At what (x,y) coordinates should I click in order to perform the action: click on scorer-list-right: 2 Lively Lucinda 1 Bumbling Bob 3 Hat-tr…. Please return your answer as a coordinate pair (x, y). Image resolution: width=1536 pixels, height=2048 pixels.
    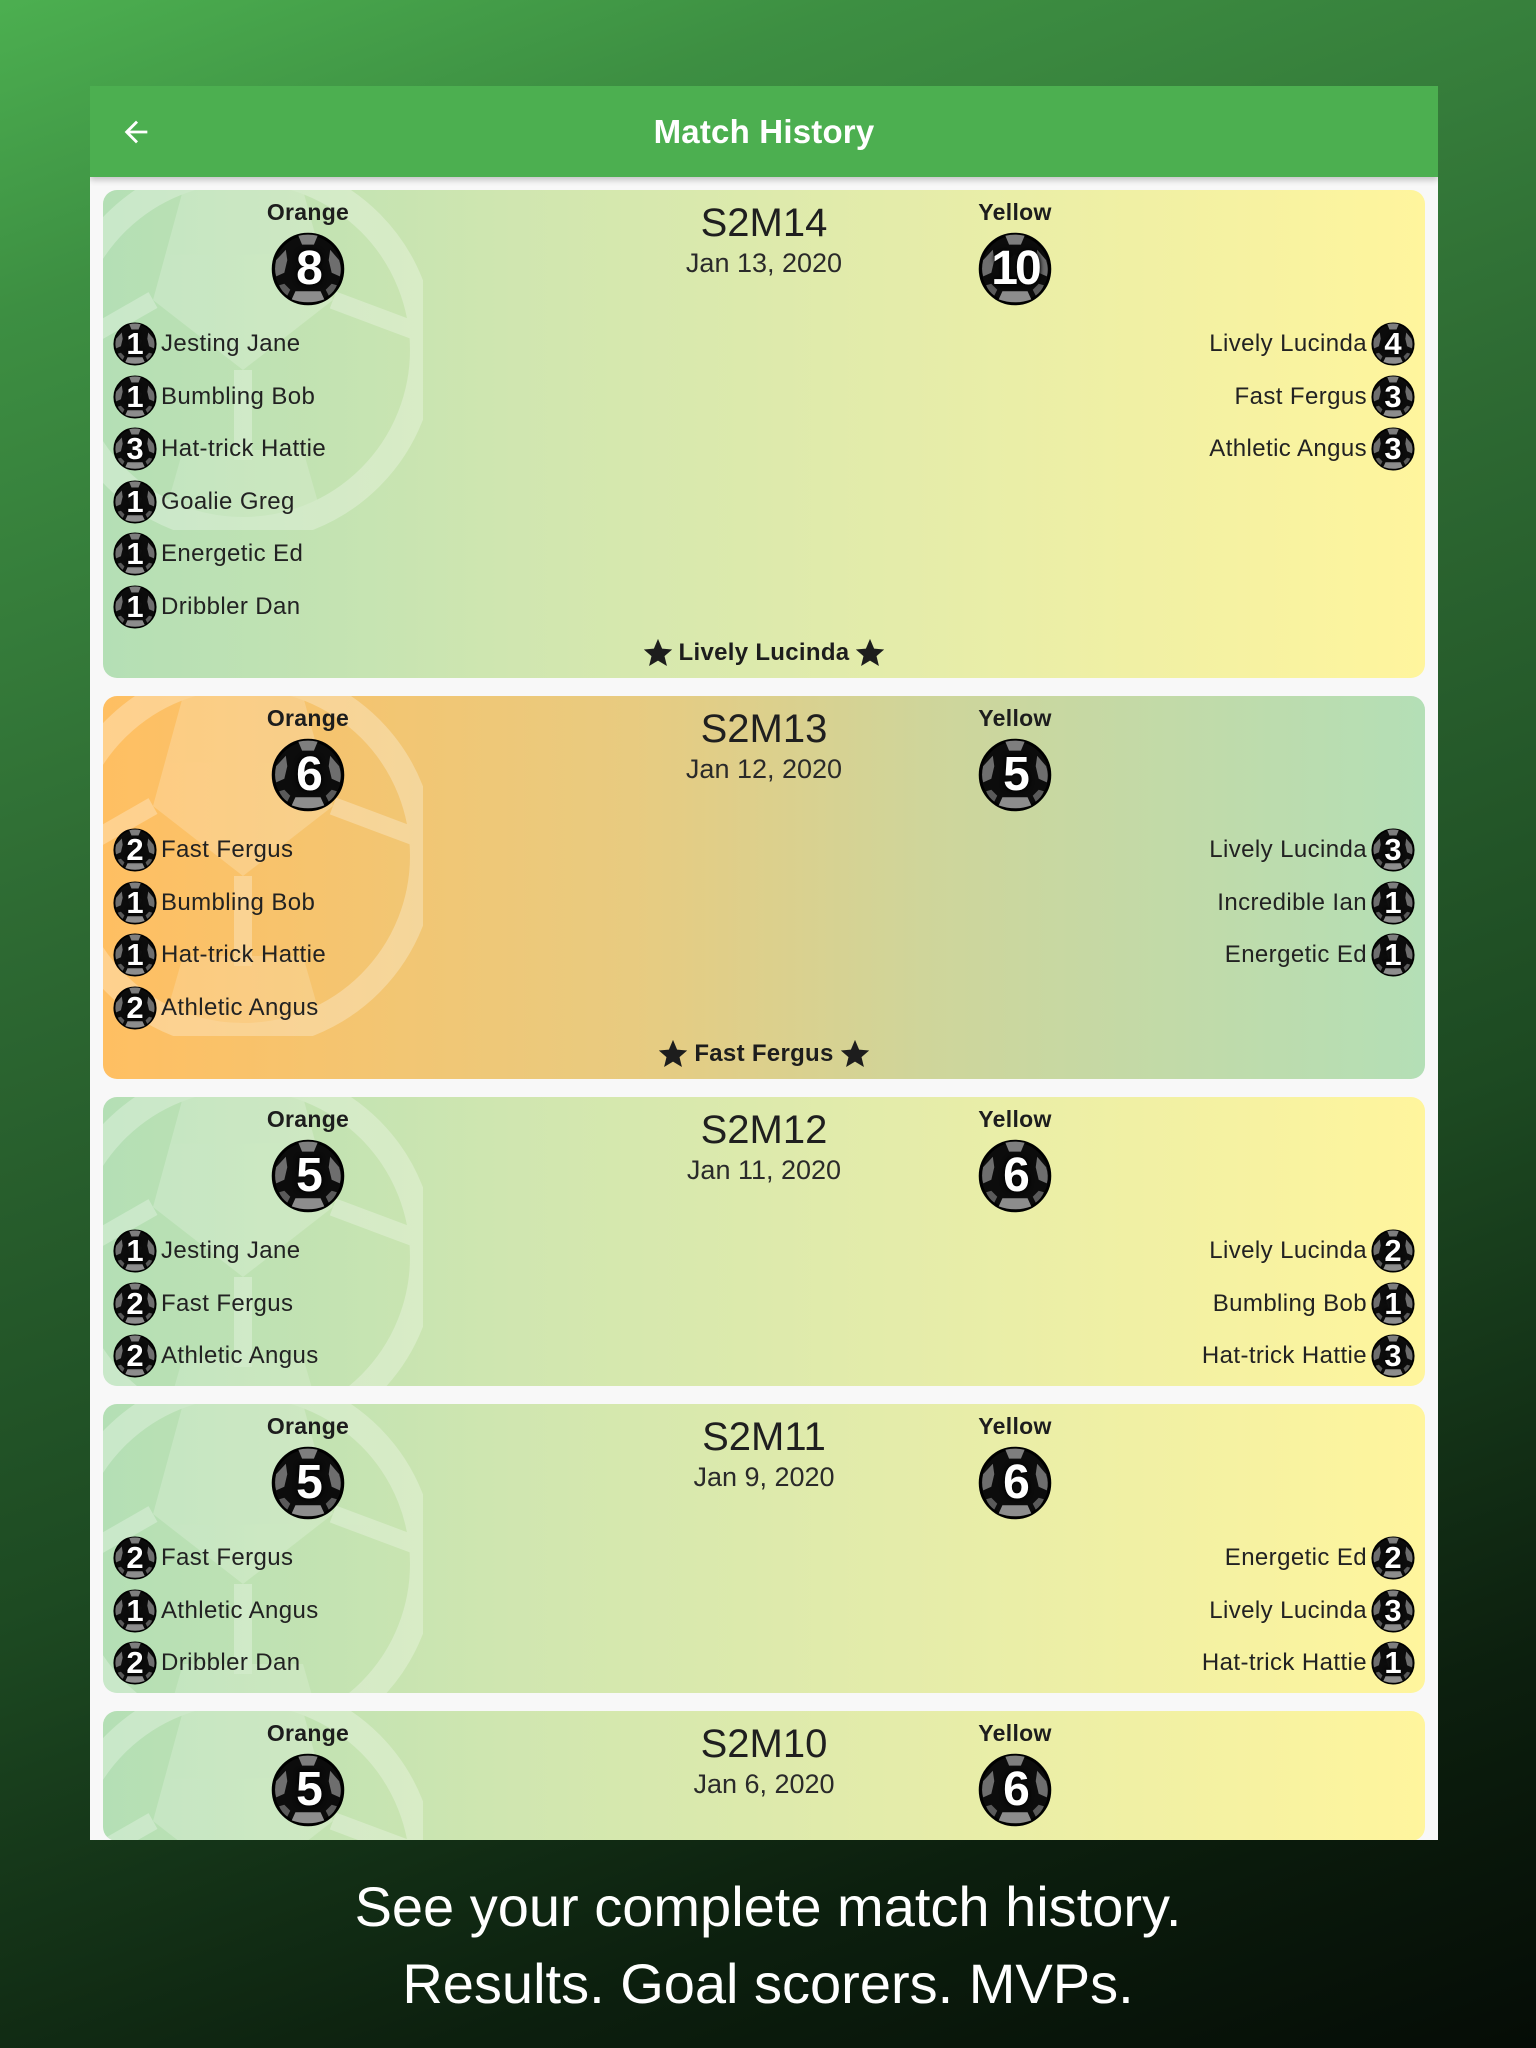
    Looking at the image, I should click on (1306, 1304).